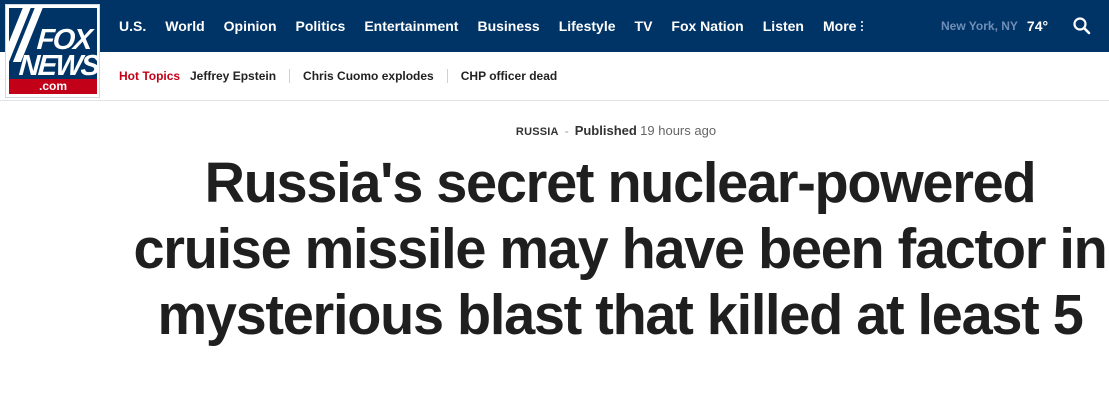 Image resolution: width=1109 pixels, height=415 pixels. I want to click on weather-widget: New York, NY 74°, so click(994, 26).